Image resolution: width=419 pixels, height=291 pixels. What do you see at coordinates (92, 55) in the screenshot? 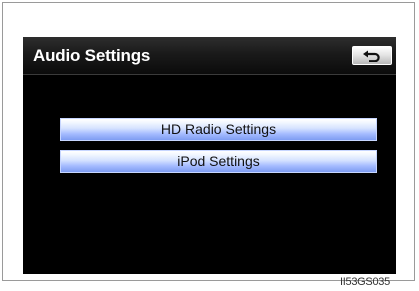
I see `screen-title: Audio Settings` at bounding box center [92, 55].